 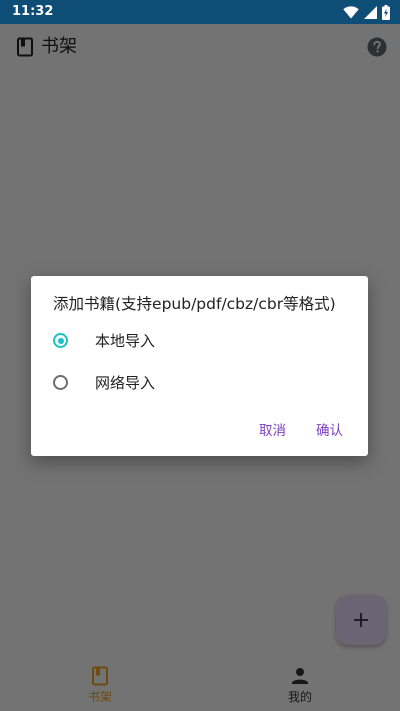 What do you see at coordinates (200, 12) in the screenshot?
I see `status-bar: 11:32` at bounding box center [200, 12].